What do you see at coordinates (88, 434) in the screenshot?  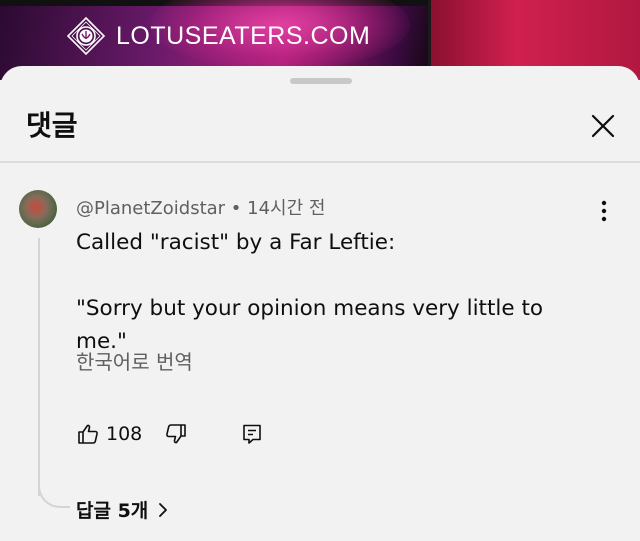 I see `thumbs-up-icon` at bounding box center [88, 434].